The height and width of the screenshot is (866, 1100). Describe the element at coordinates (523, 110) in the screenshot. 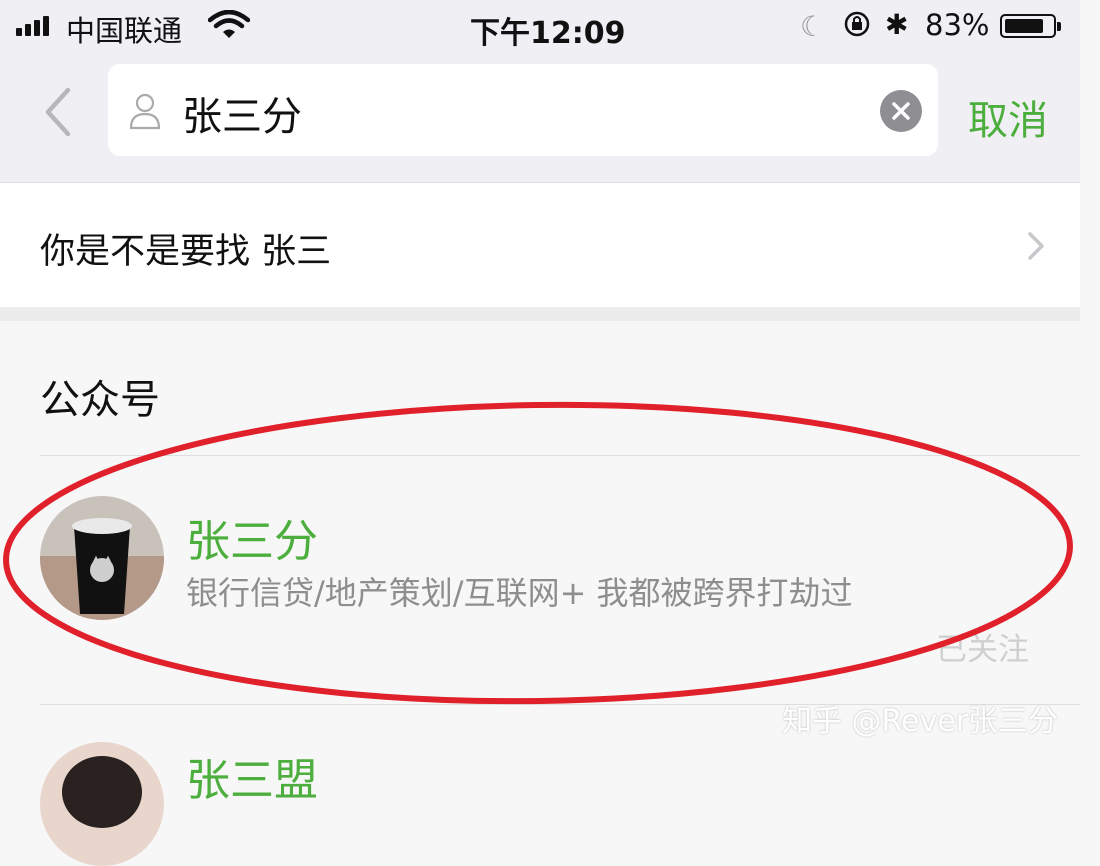

I see `search-input: 张三分` at that location.